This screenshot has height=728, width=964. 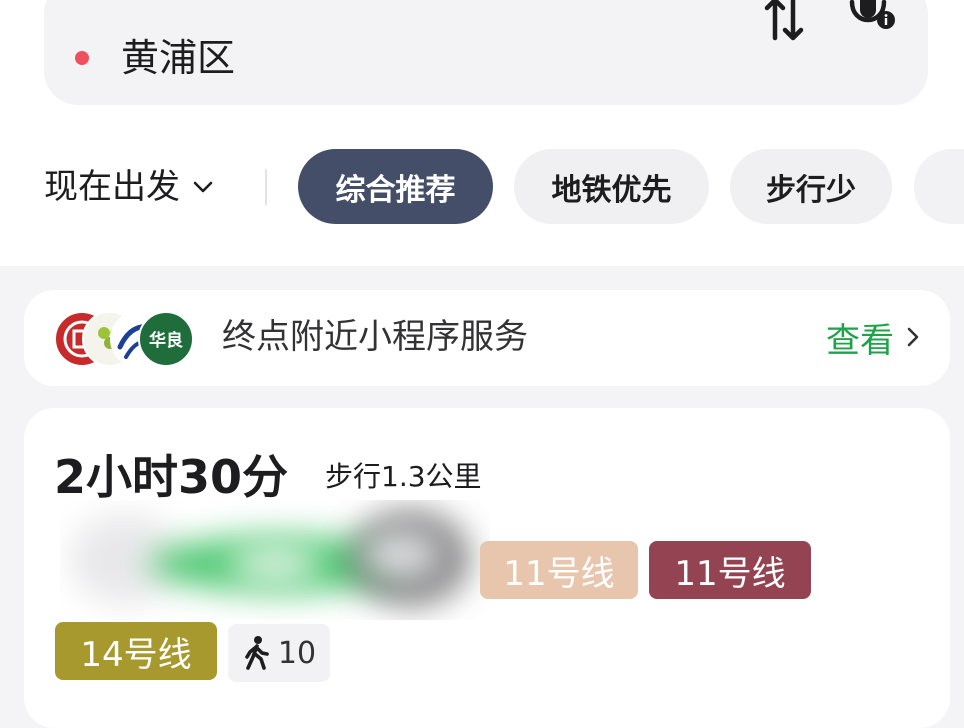 What do you see at coordinates (82, 58) in the screenshot?
I see `destination-dot-icon` at bounding box center [82, 58].